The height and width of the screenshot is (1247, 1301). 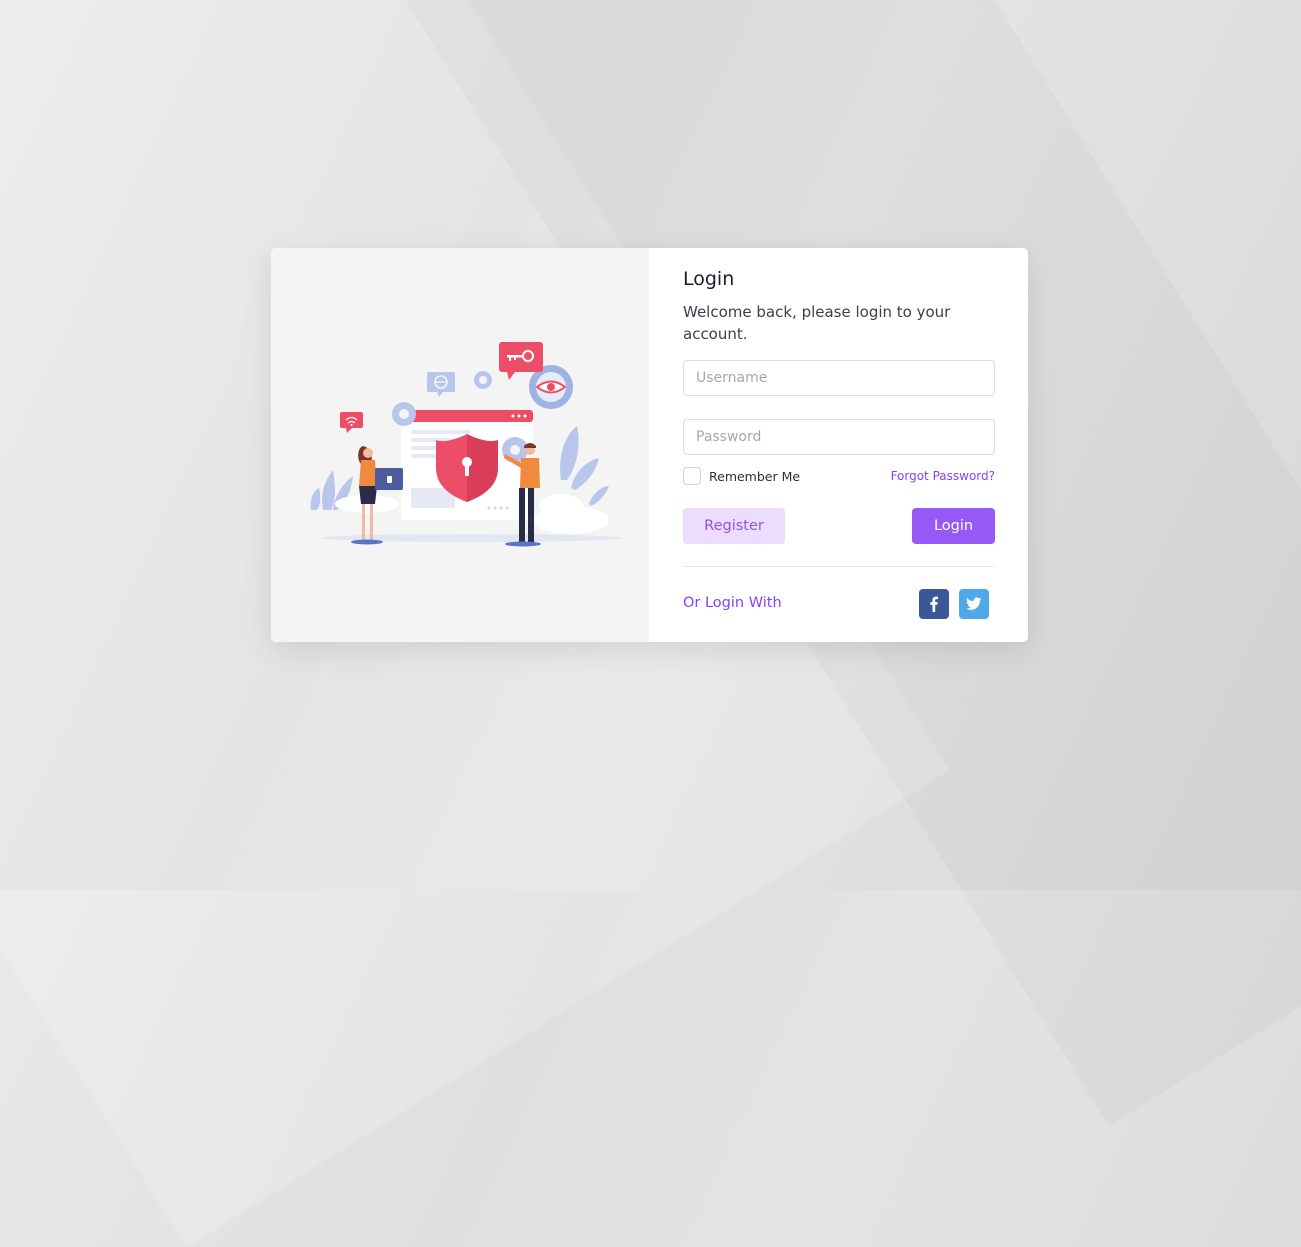 What do you see at coordinates (709, 279) in the screenshot?
I see `page-title: Login` at bounding box center [709, 279].